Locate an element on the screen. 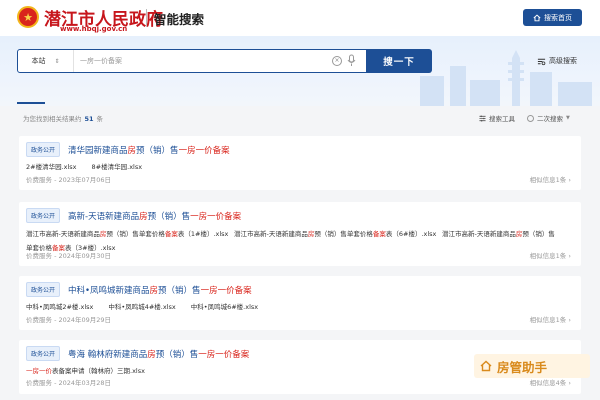  result-meta: 价费服务 - 2024年09月29日 is located at coordinates (69, 320).